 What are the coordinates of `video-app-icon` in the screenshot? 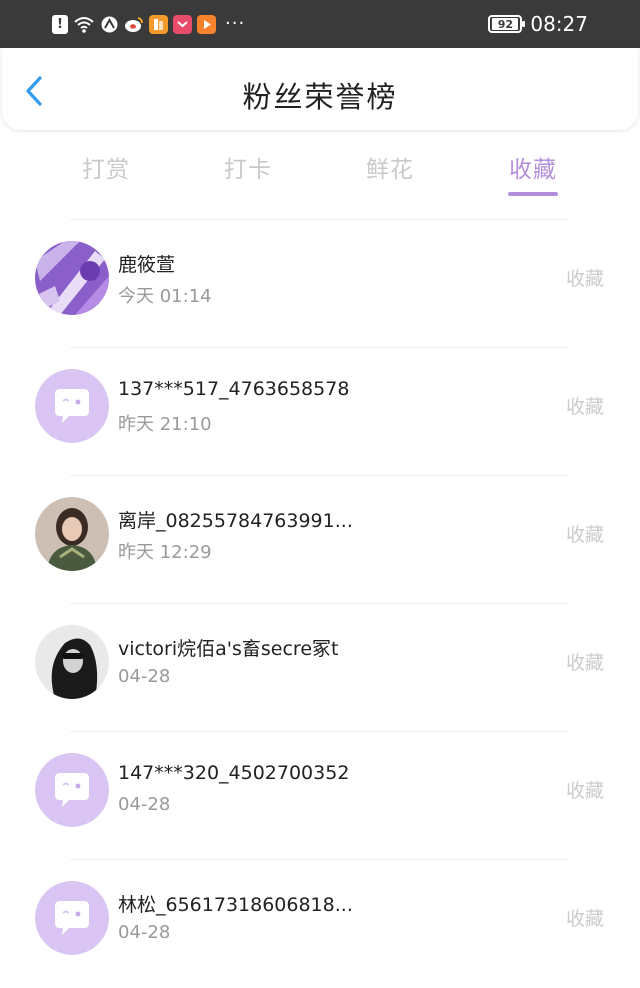 It's located at (206, 24).